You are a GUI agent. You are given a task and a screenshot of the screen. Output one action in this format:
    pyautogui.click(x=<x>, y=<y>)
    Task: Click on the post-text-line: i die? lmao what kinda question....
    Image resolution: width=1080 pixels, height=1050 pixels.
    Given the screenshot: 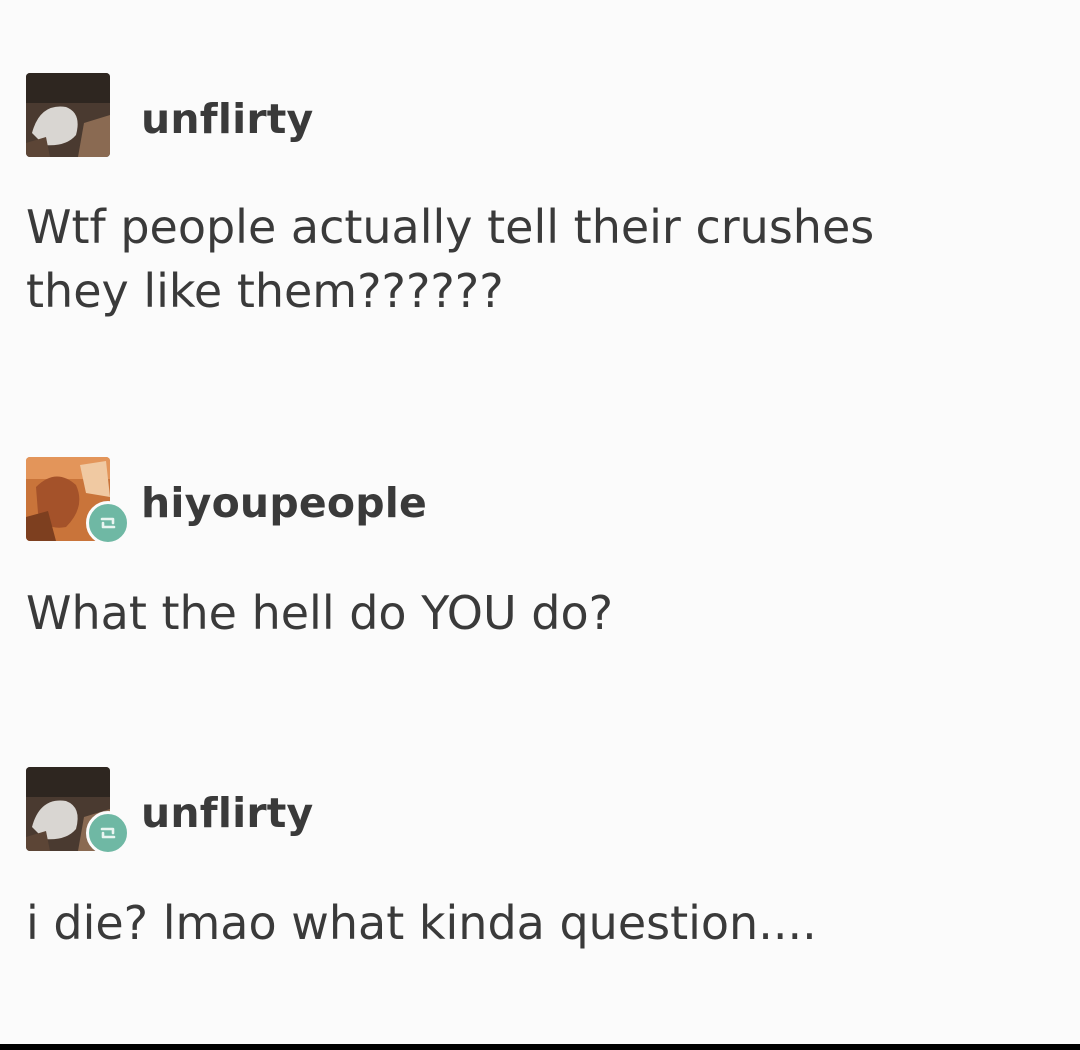 What is the action you would take?
    pyautogui.click(x=421, y=923)
    